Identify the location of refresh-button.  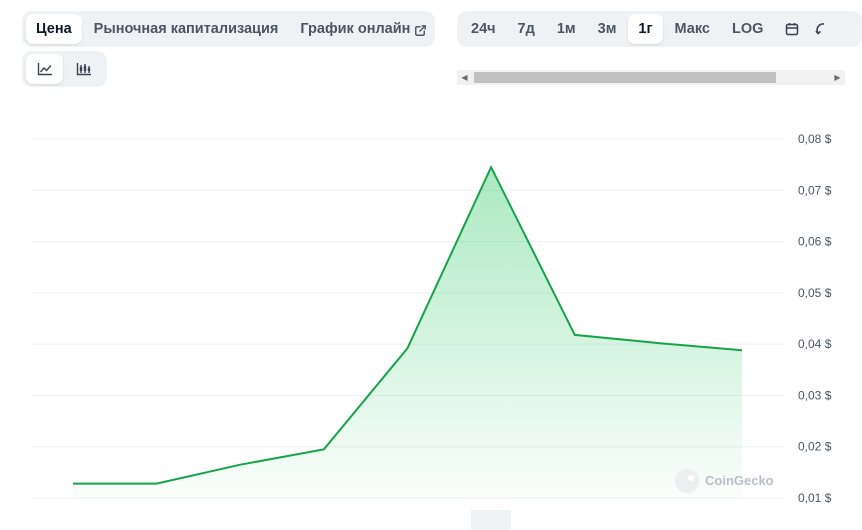
(818, 29).